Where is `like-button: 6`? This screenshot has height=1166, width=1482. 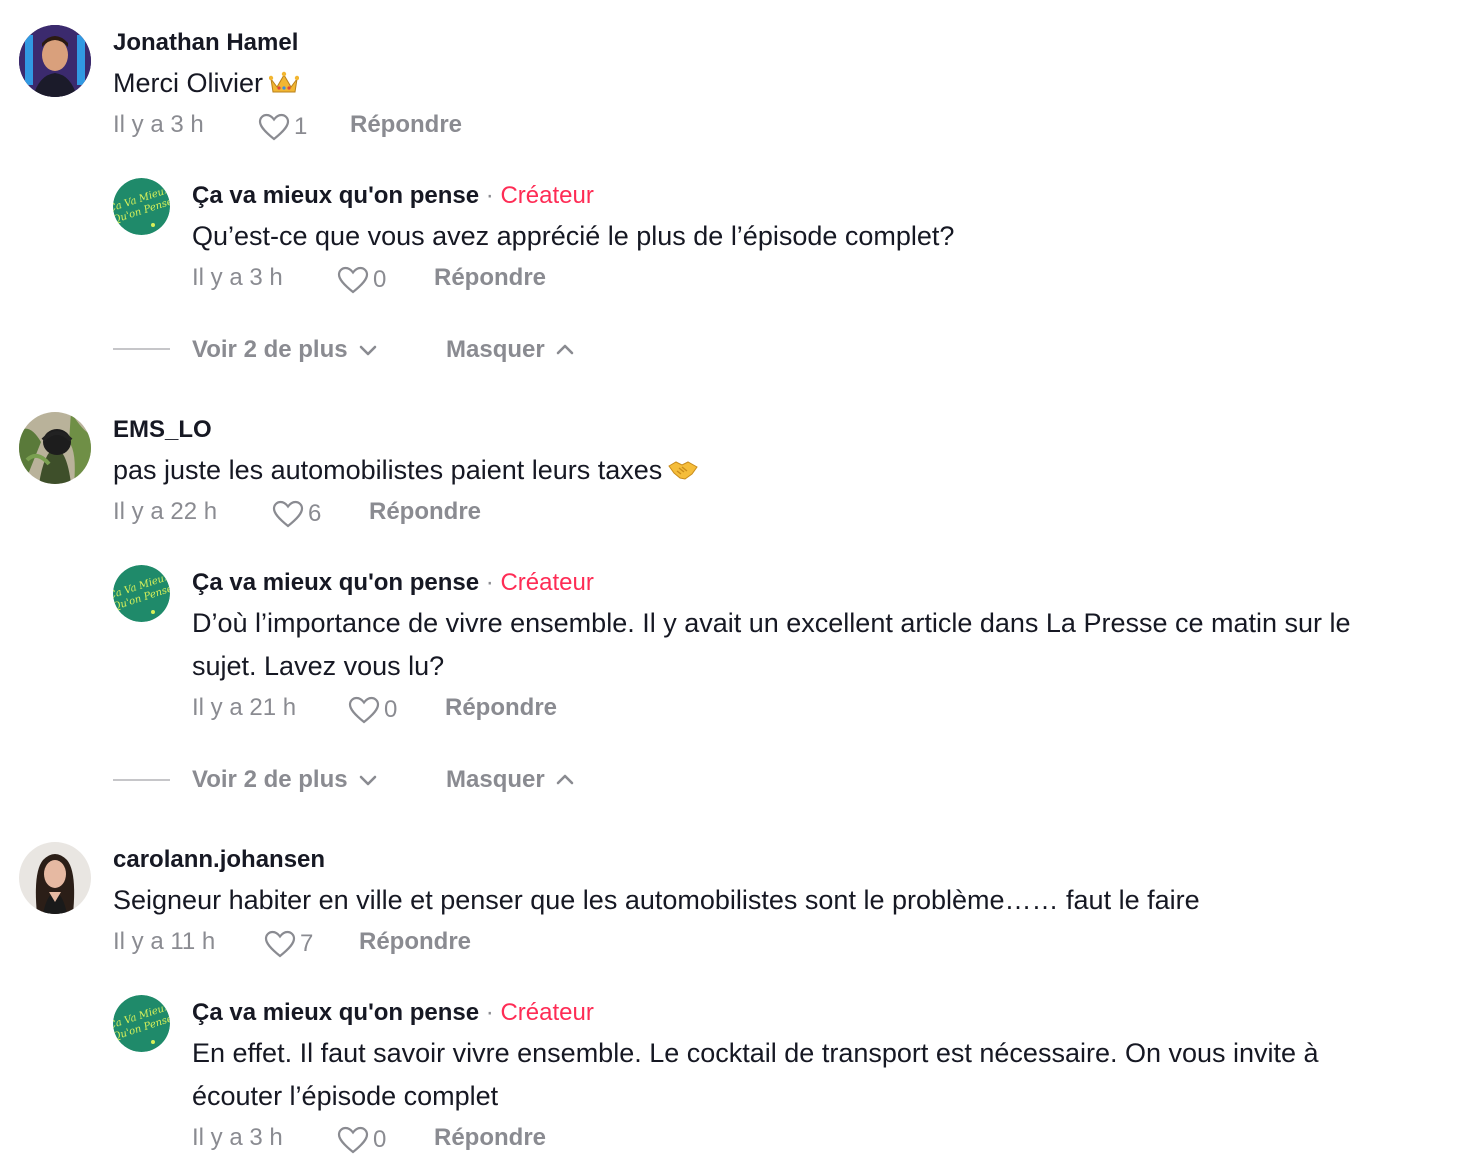
like-button: 6 is located at coordinates (296, 514).